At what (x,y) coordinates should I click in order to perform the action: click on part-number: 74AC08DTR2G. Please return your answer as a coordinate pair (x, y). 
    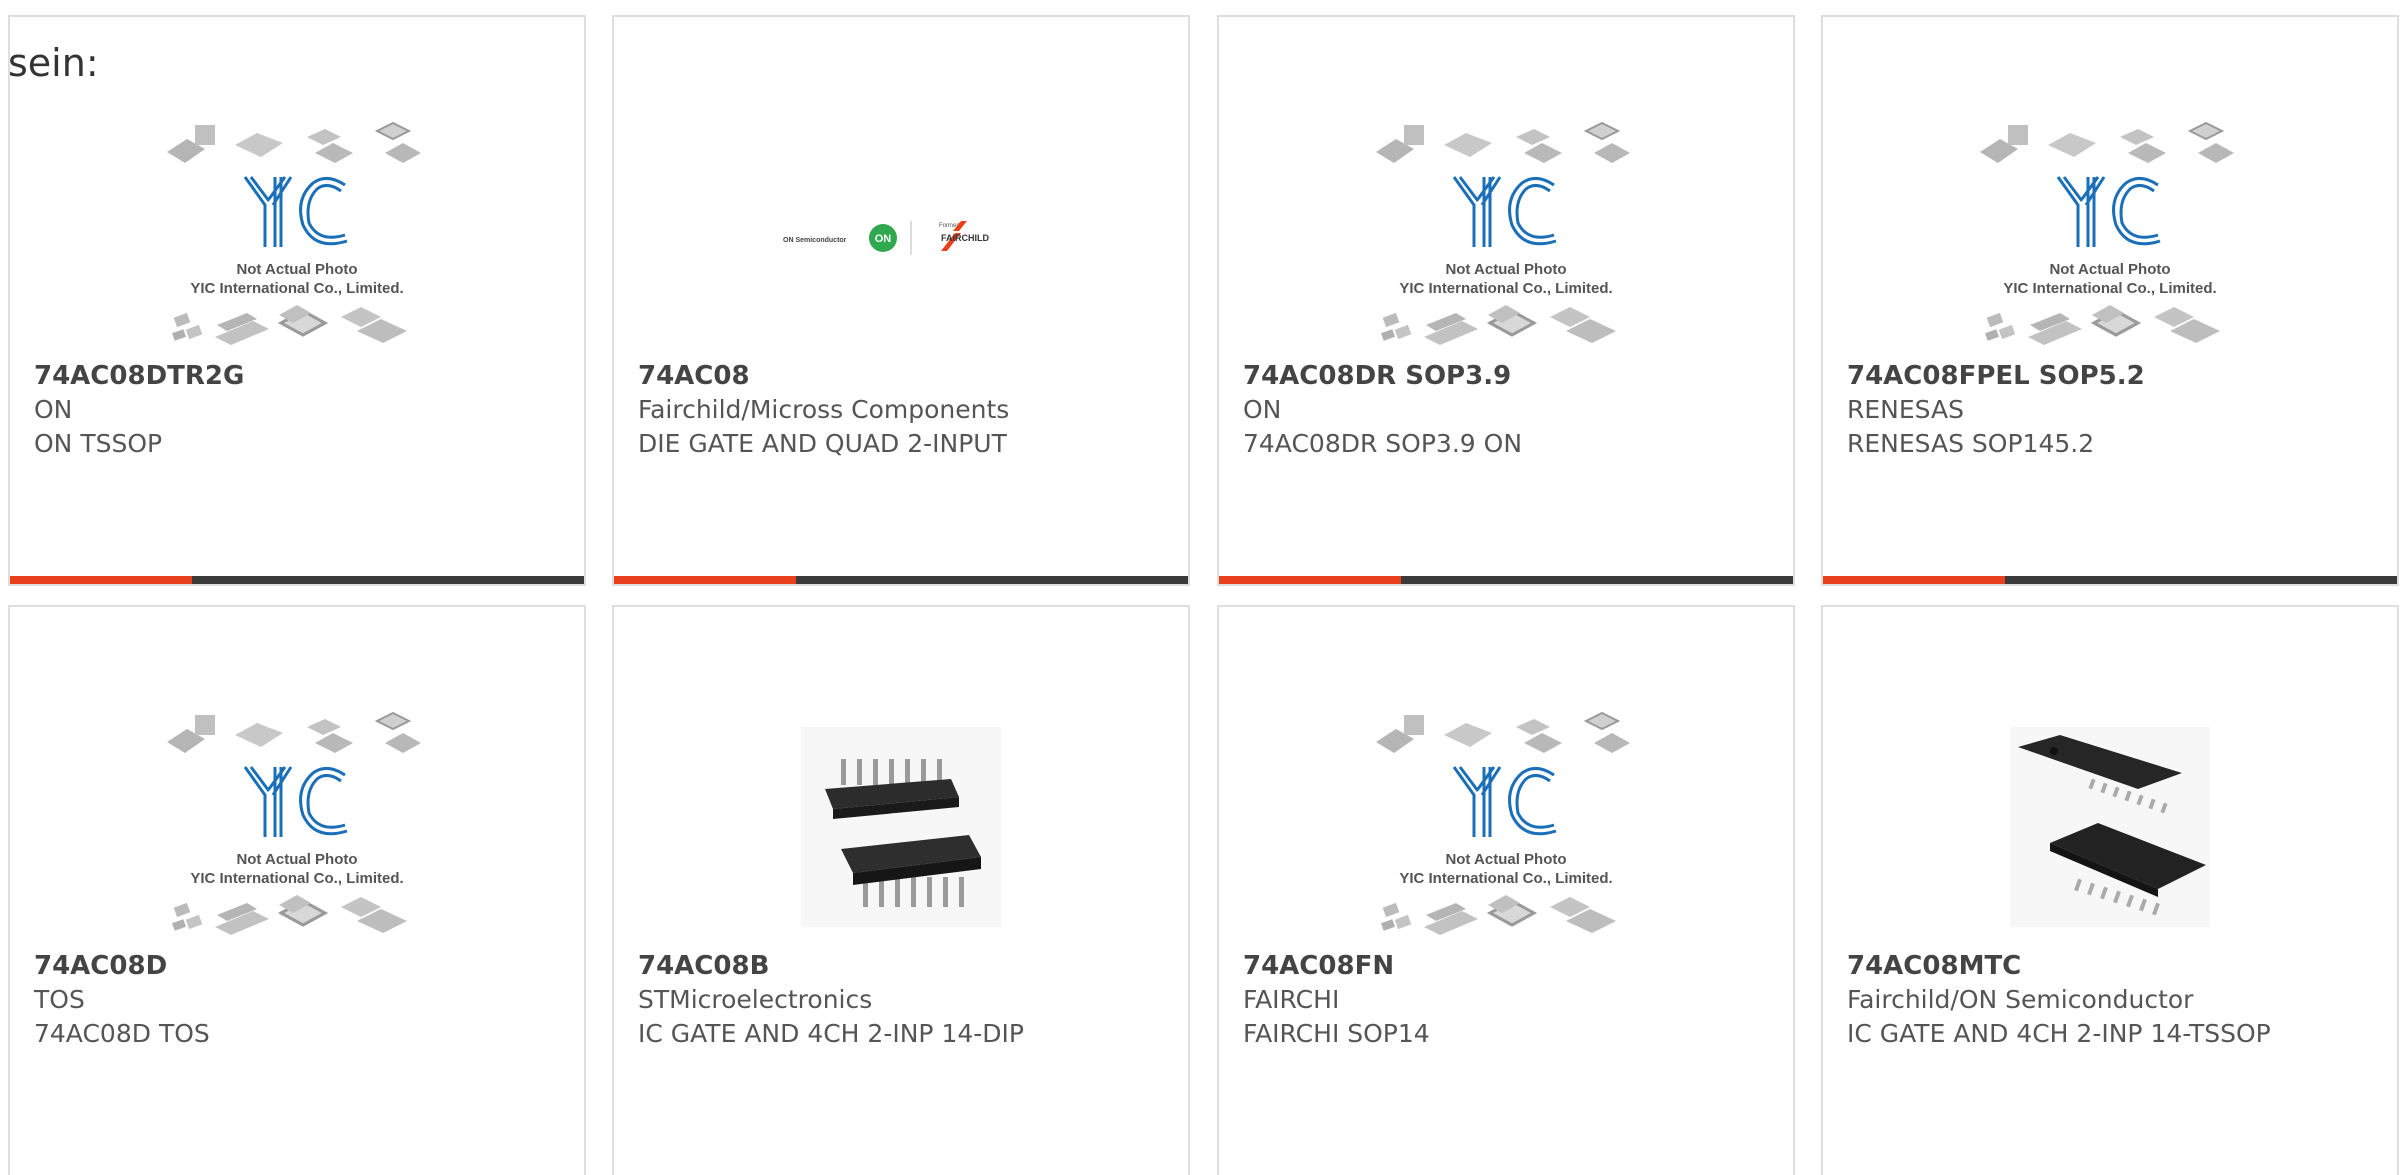
    Looking at the image, I should click on (297, 376).